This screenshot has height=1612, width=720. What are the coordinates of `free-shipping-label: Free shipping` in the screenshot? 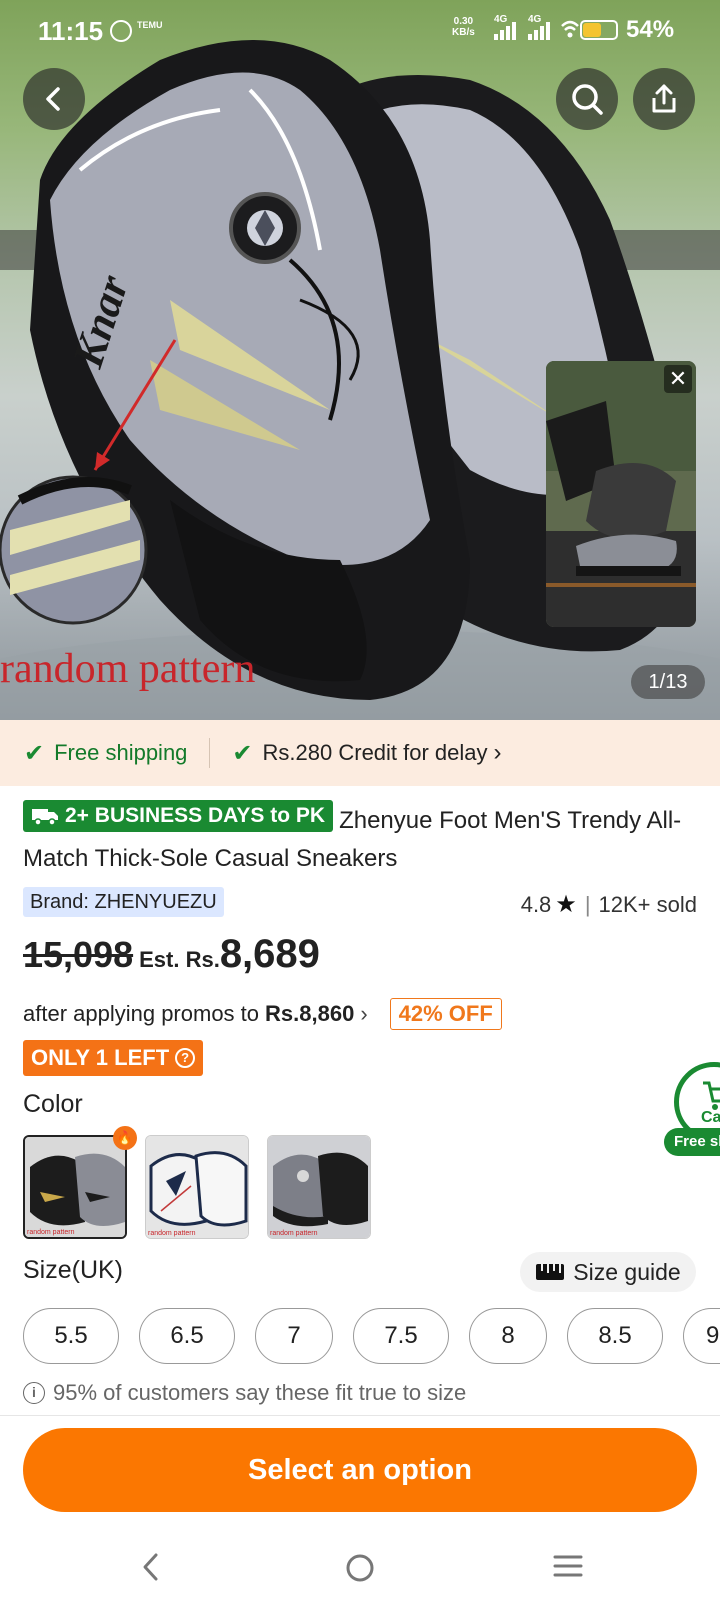 It's located at (121, 752).